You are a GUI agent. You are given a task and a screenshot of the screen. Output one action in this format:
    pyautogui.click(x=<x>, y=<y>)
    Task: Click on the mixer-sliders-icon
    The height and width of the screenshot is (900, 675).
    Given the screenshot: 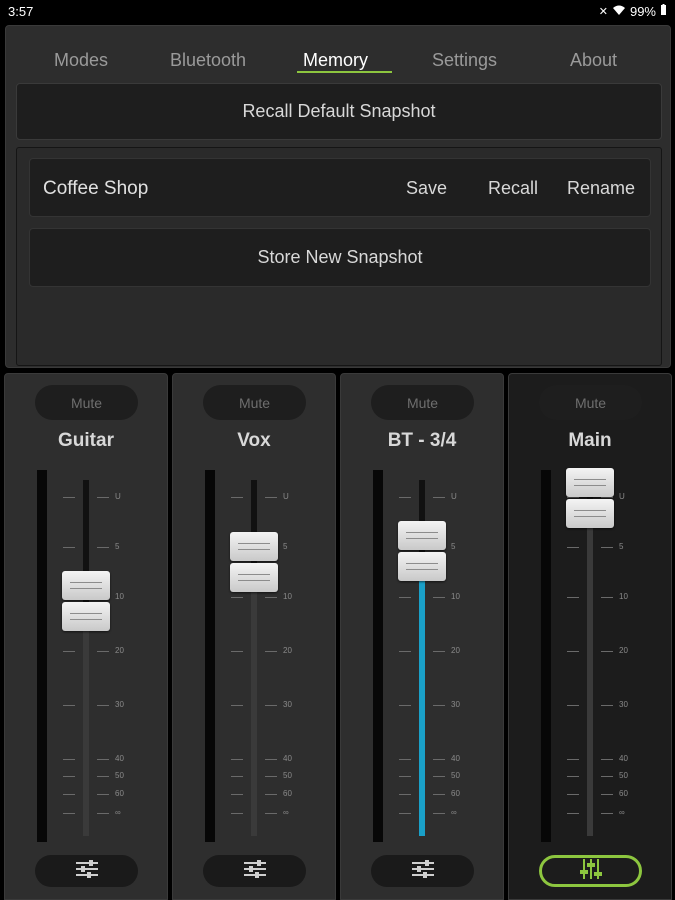 What is the action you would take?
    pyautogui.click(x=591, y=871)
    